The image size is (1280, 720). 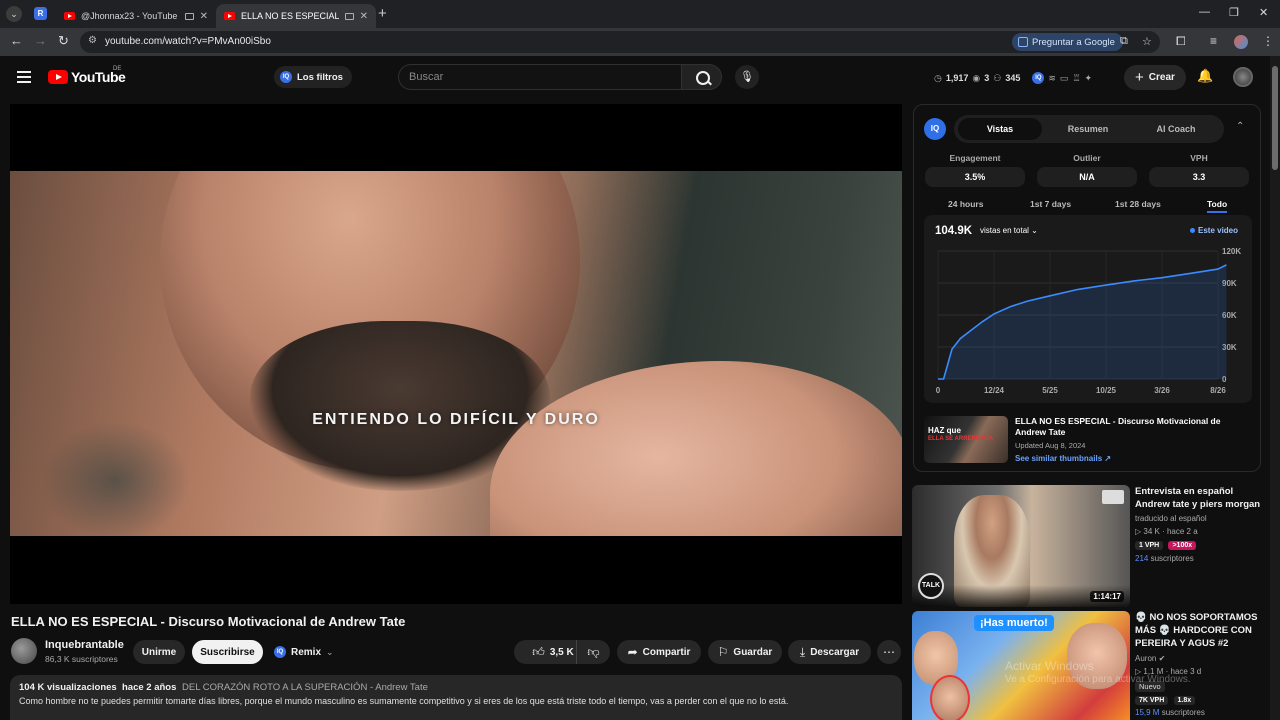 I want to click on new-tab-button: +, so click(x=382, y=13).